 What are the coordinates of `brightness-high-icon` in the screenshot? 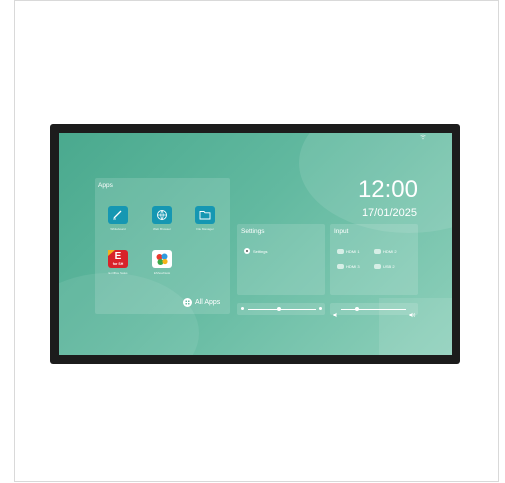 It's located at (320, 308).